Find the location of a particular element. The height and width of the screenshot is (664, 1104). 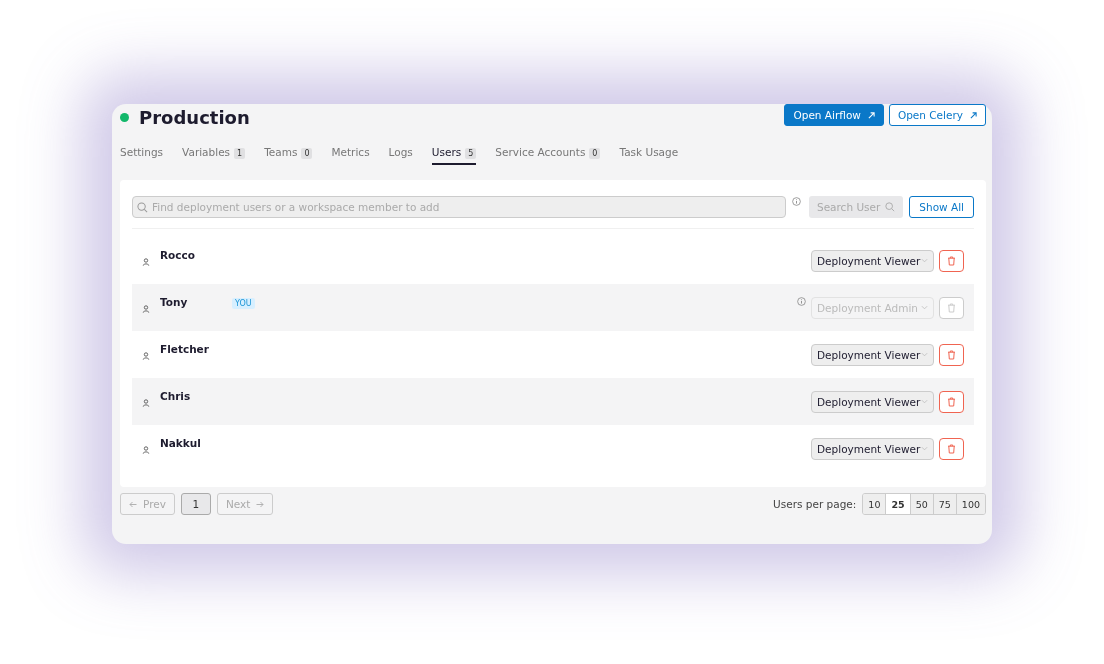

you-badge: YOU is located at coordinates (243, 303).